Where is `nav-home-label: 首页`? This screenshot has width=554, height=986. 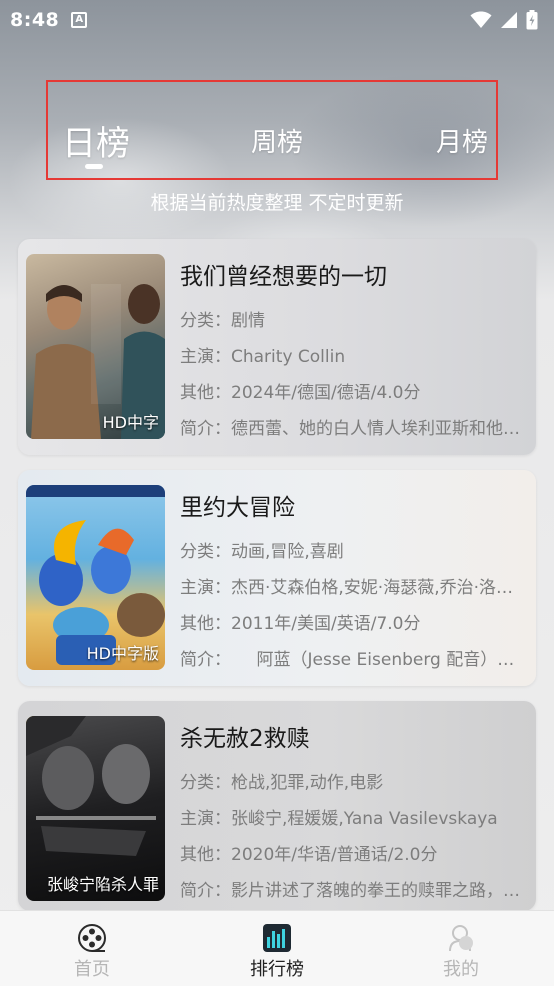 nav-home-label: 首页 is located at coordinates (92, 969).